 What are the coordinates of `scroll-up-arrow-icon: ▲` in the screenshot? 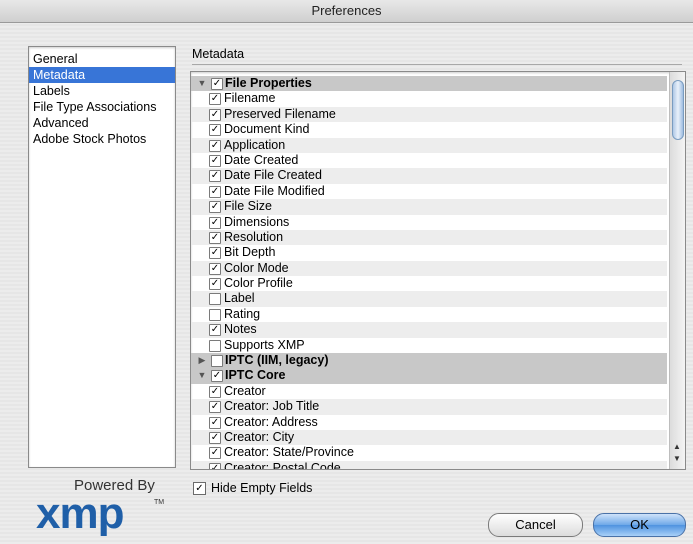 It's located at (677, 446).